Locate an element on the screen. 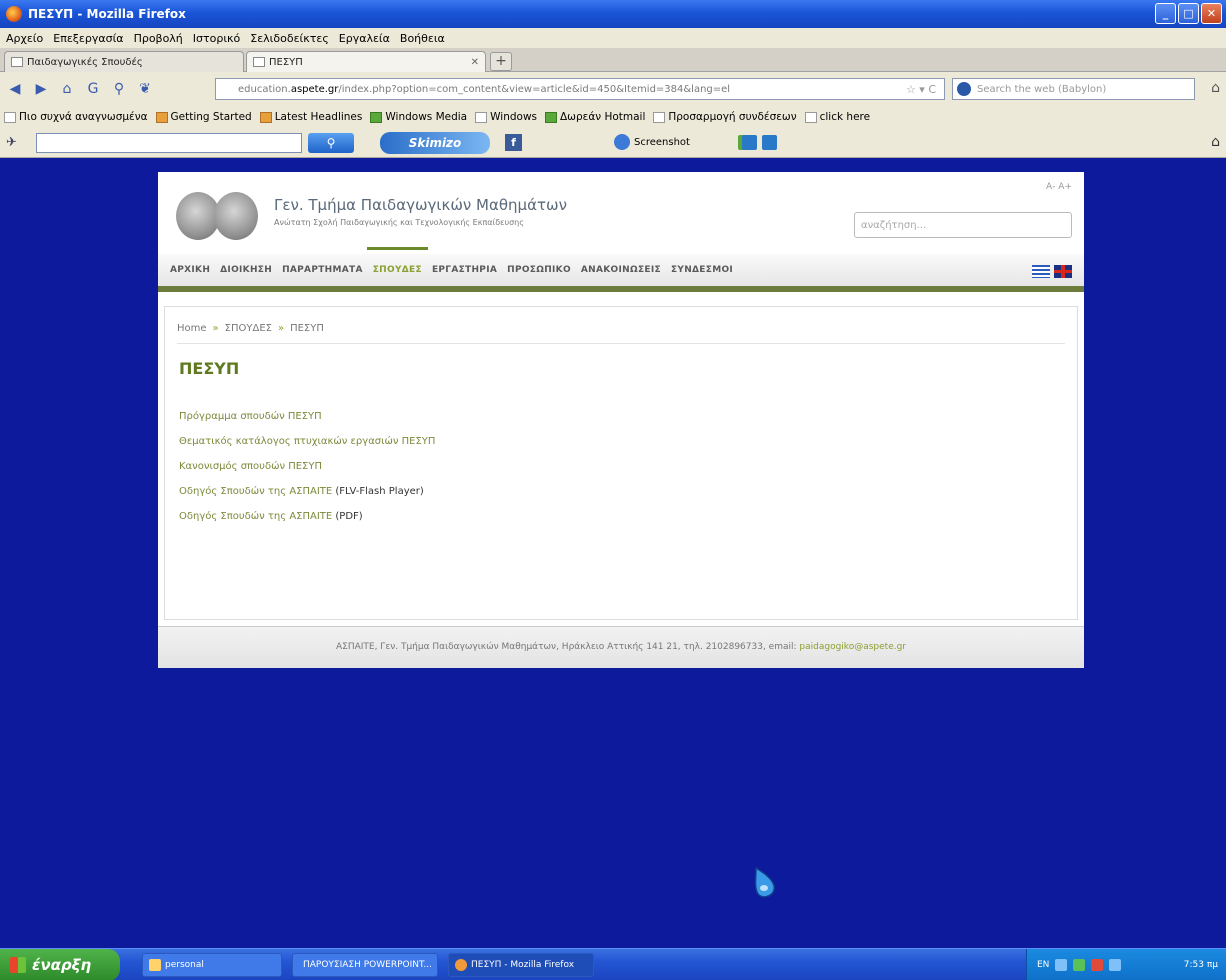 Image resolution: width=1226 pixels, height=980 pixels. menu-tools: Εργαλεία is located at coordinates (364, 38).